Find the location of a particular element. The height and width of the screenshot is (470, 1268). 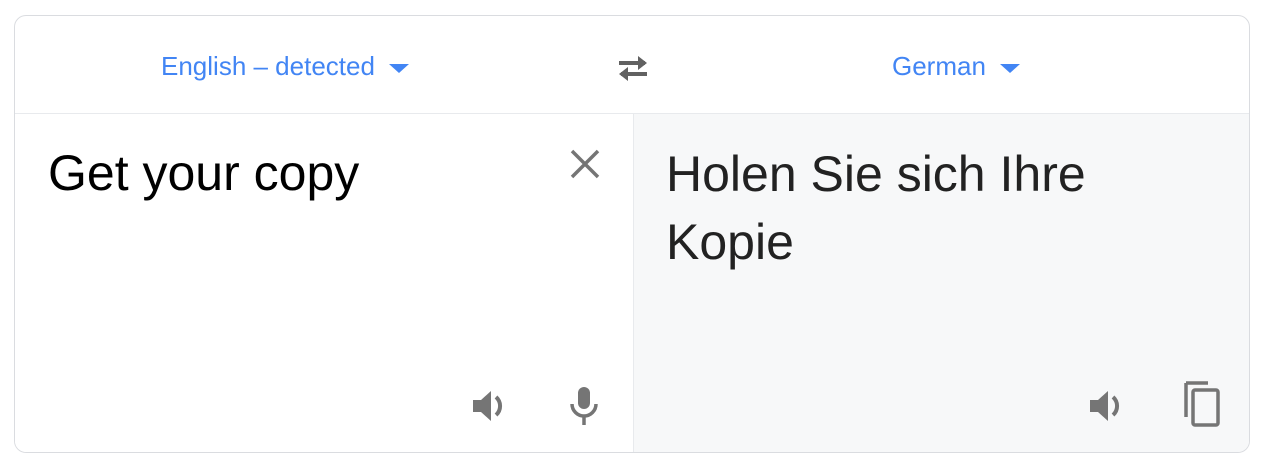

listen-translation-button is located at coordinates (1106, 406).